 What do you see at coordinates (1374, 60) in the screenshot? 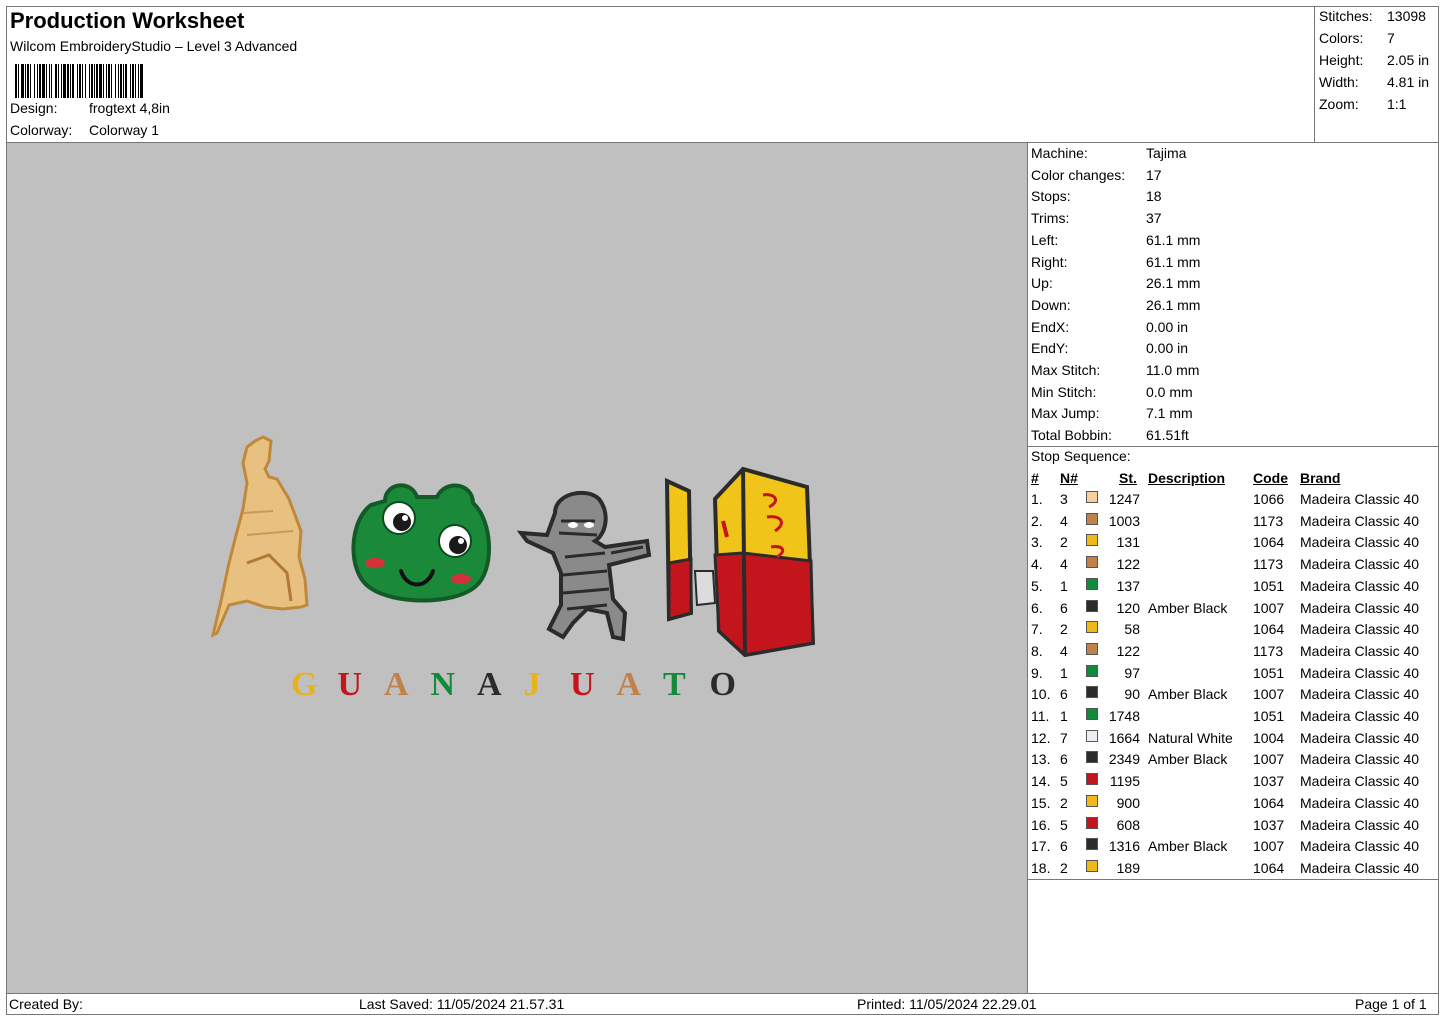
I see `stats-row: Height: 2.05 in` at bounding box center [1374, 60].